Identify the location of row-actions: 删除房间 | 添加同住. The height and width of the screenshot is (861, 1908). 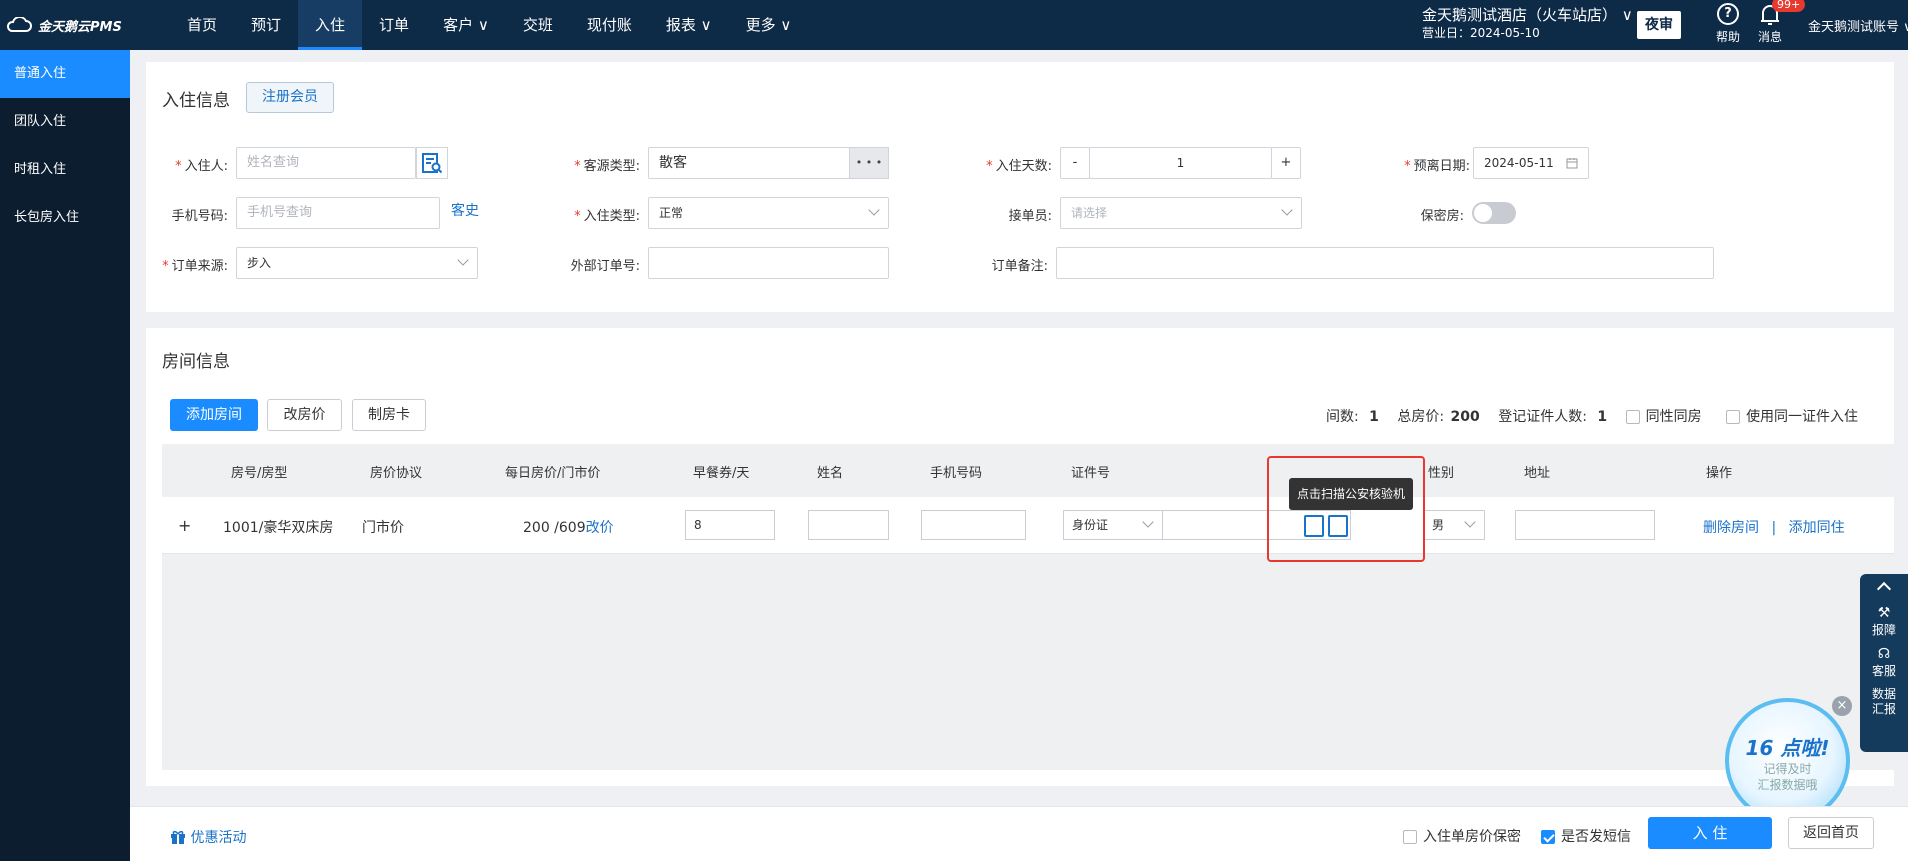
(1774, 527).